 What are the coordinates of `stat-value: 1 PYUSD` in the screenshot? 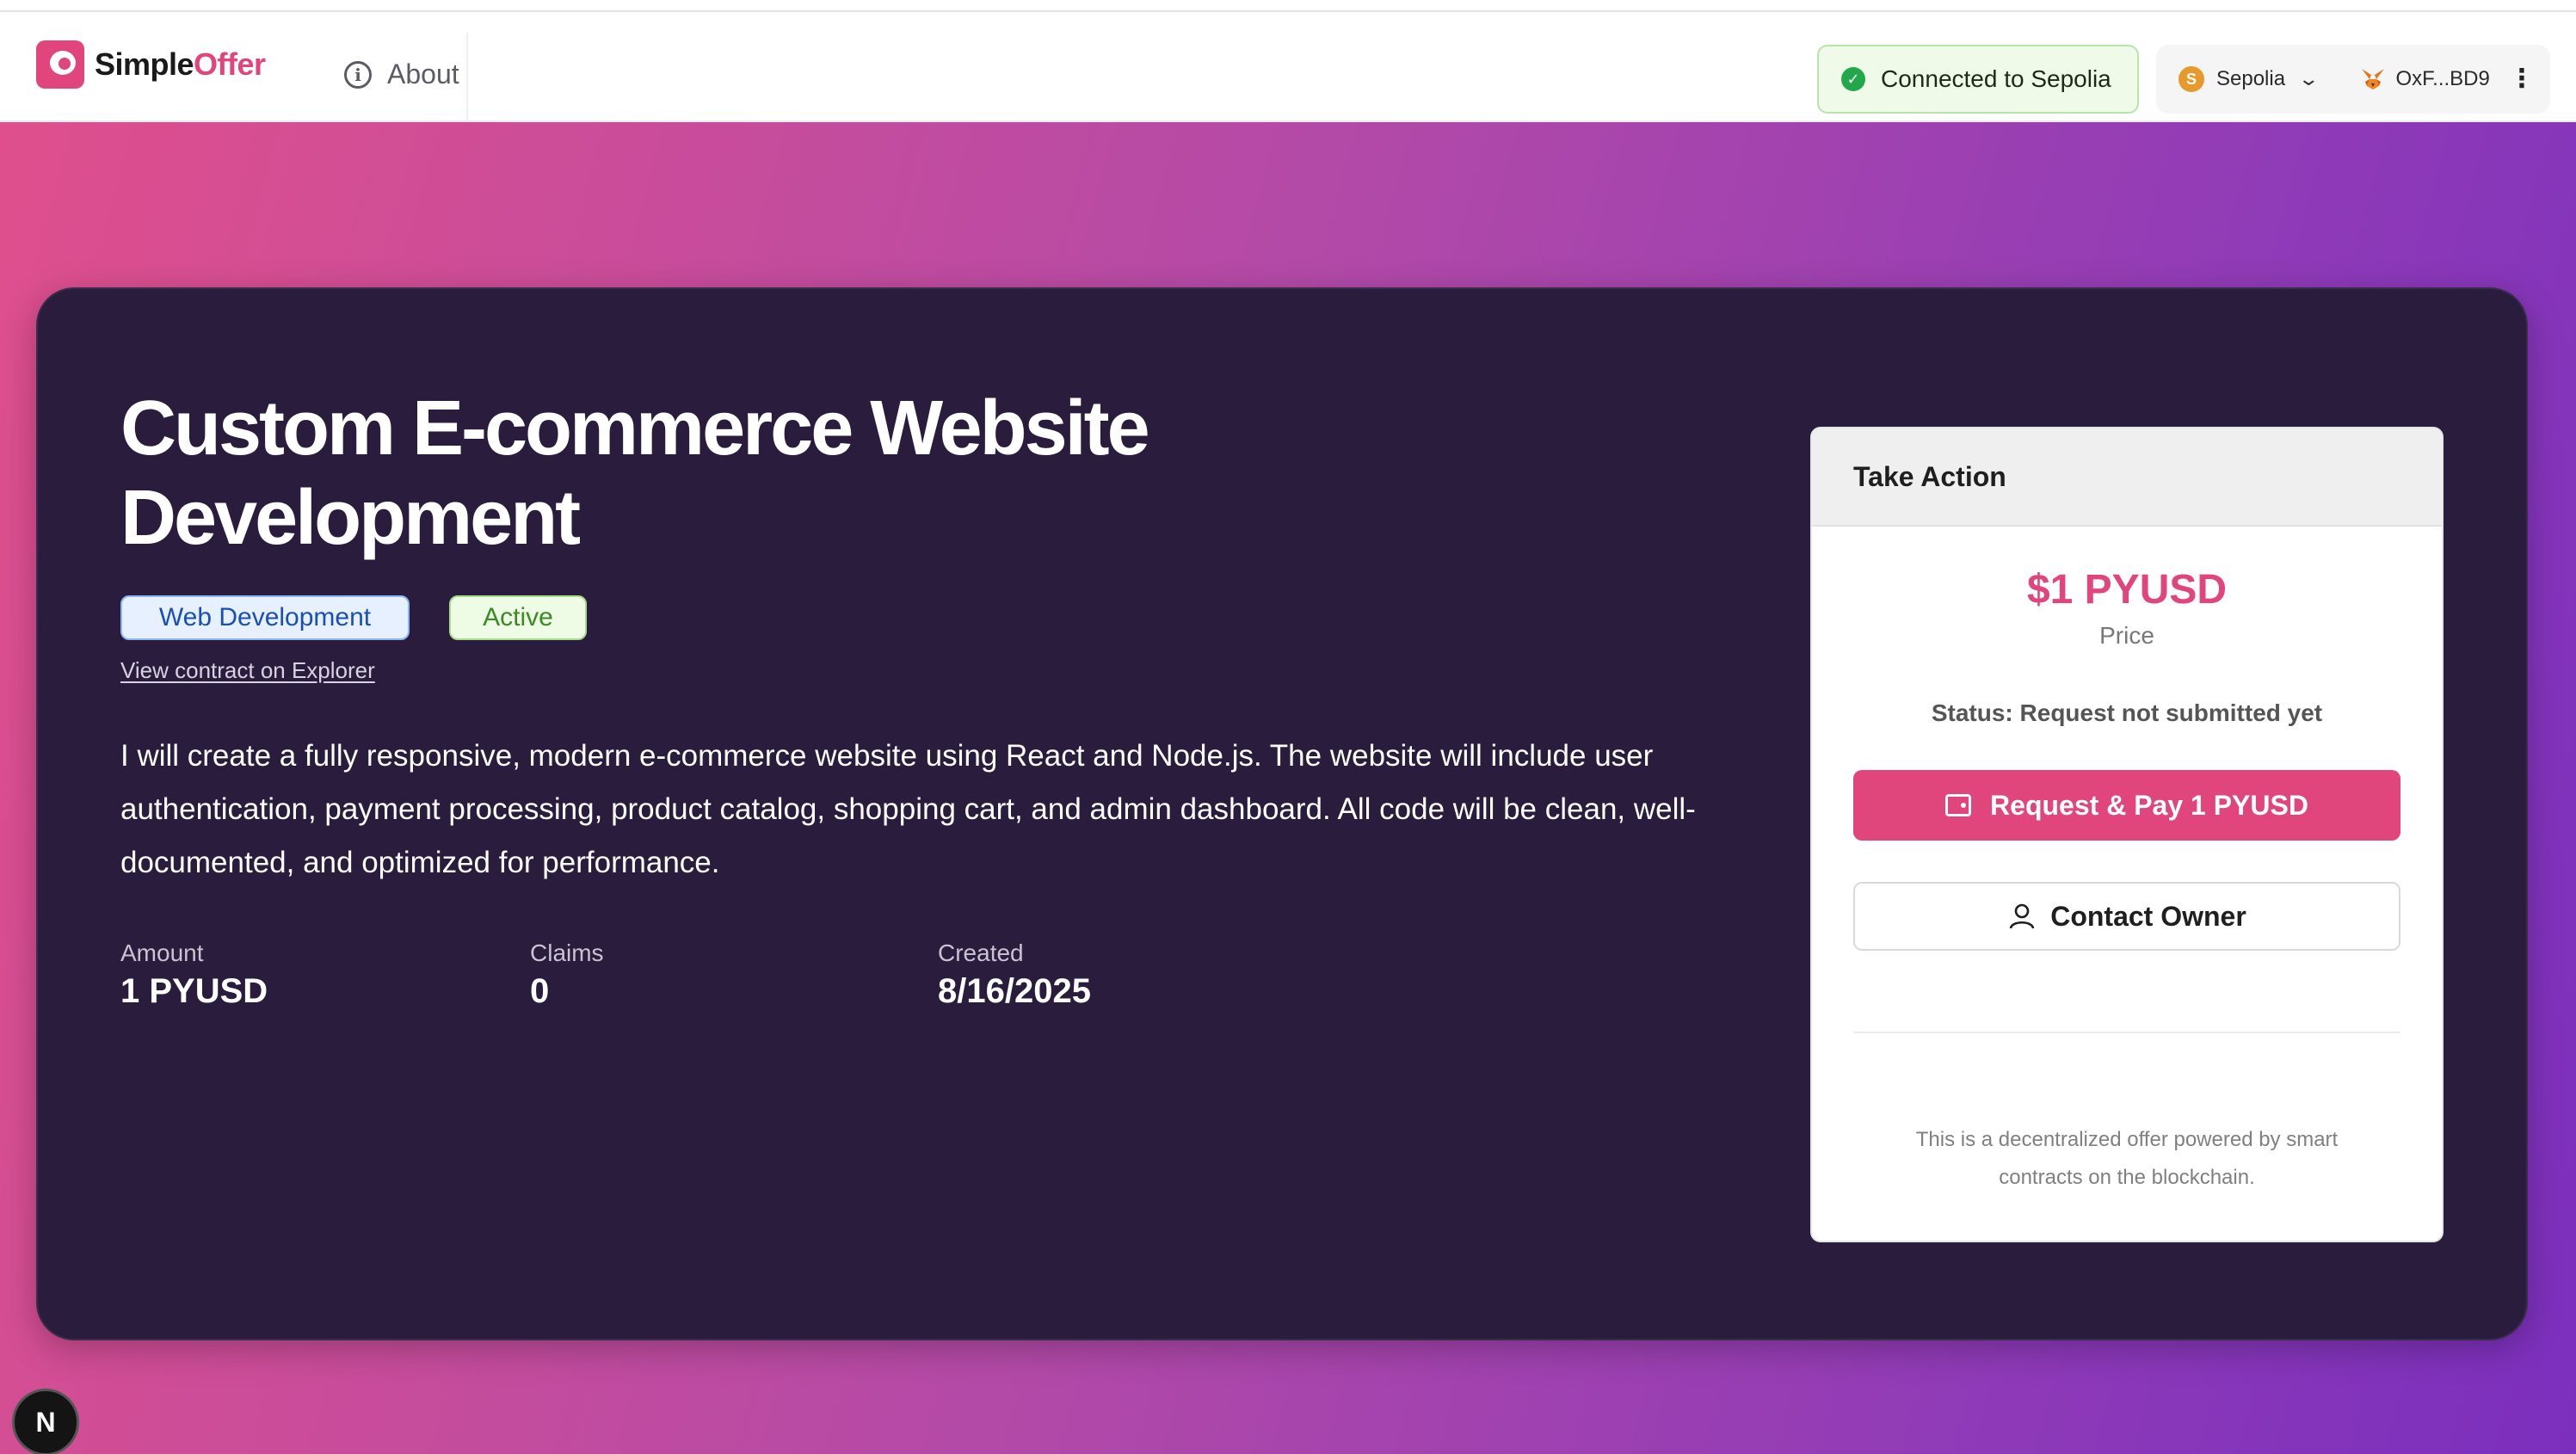 It's located at (194, 991).